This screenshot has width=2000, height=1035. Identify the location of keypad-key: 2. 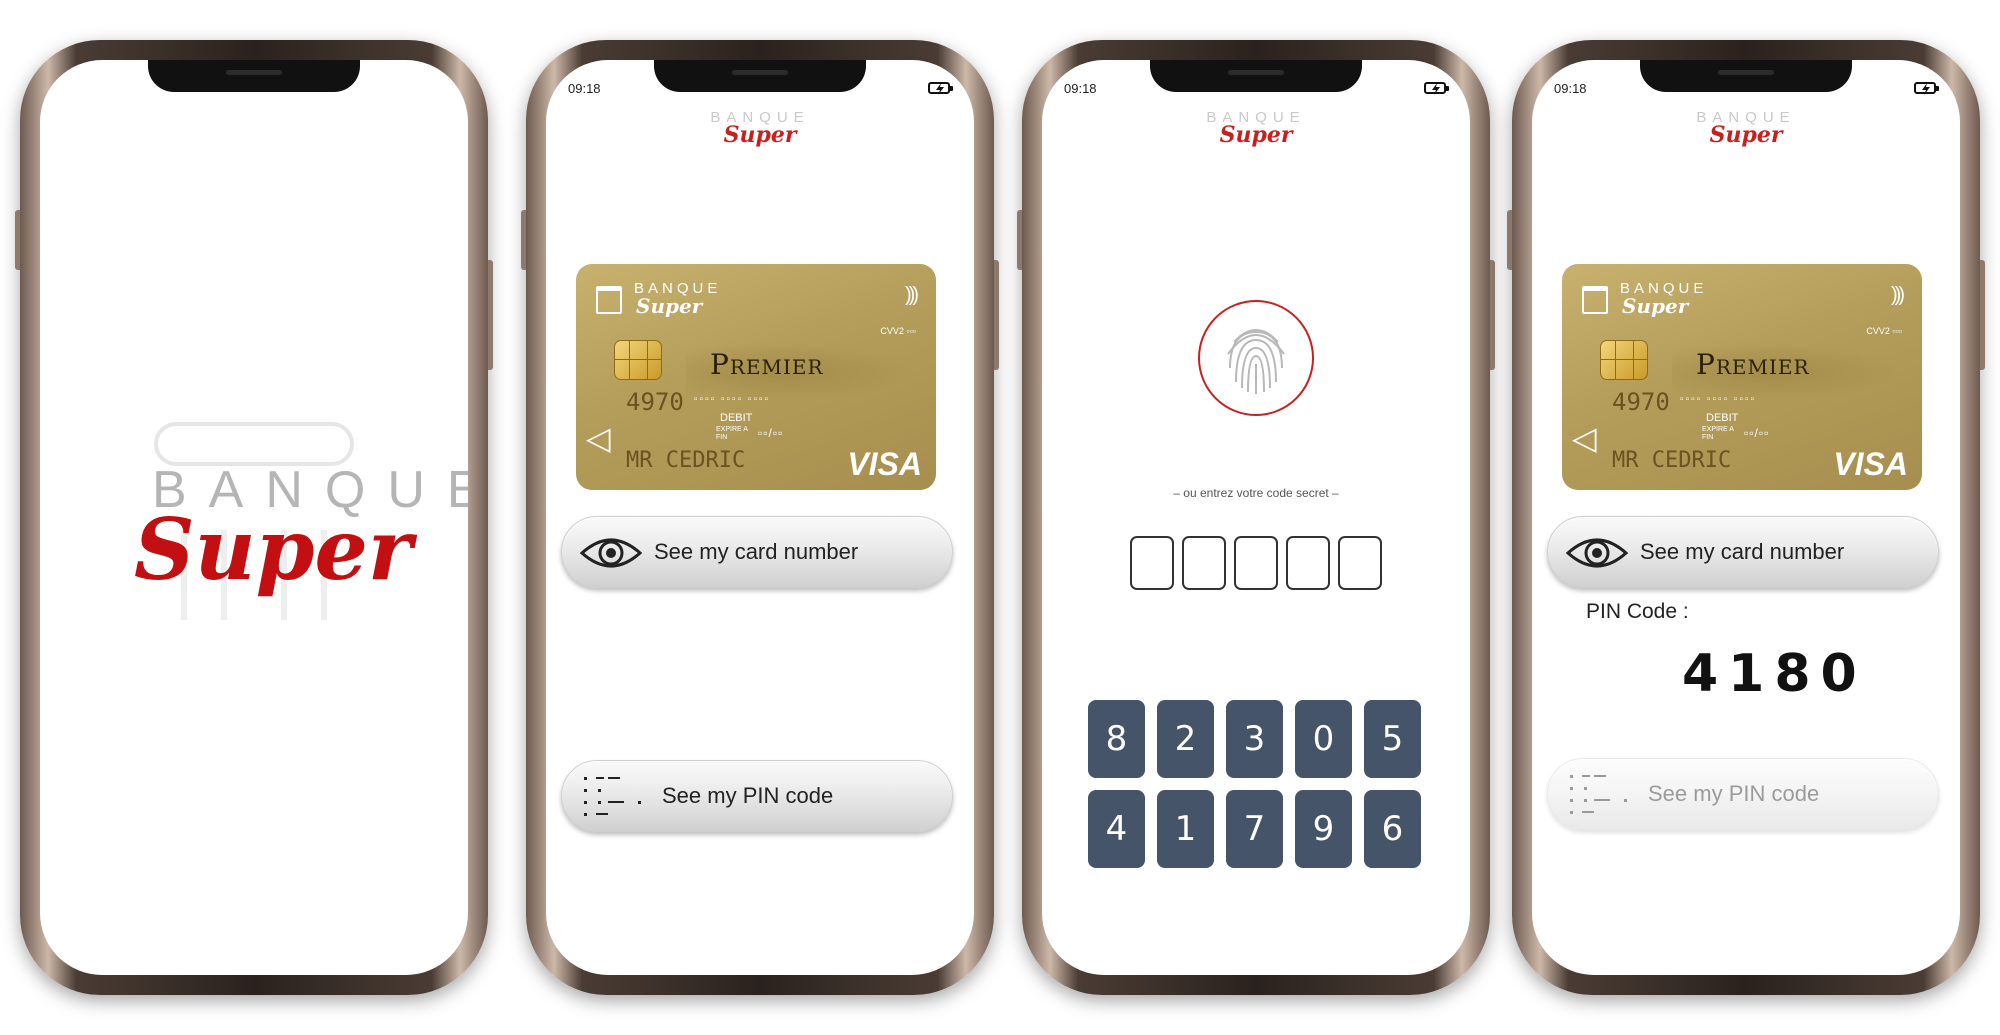
(1185, 739).